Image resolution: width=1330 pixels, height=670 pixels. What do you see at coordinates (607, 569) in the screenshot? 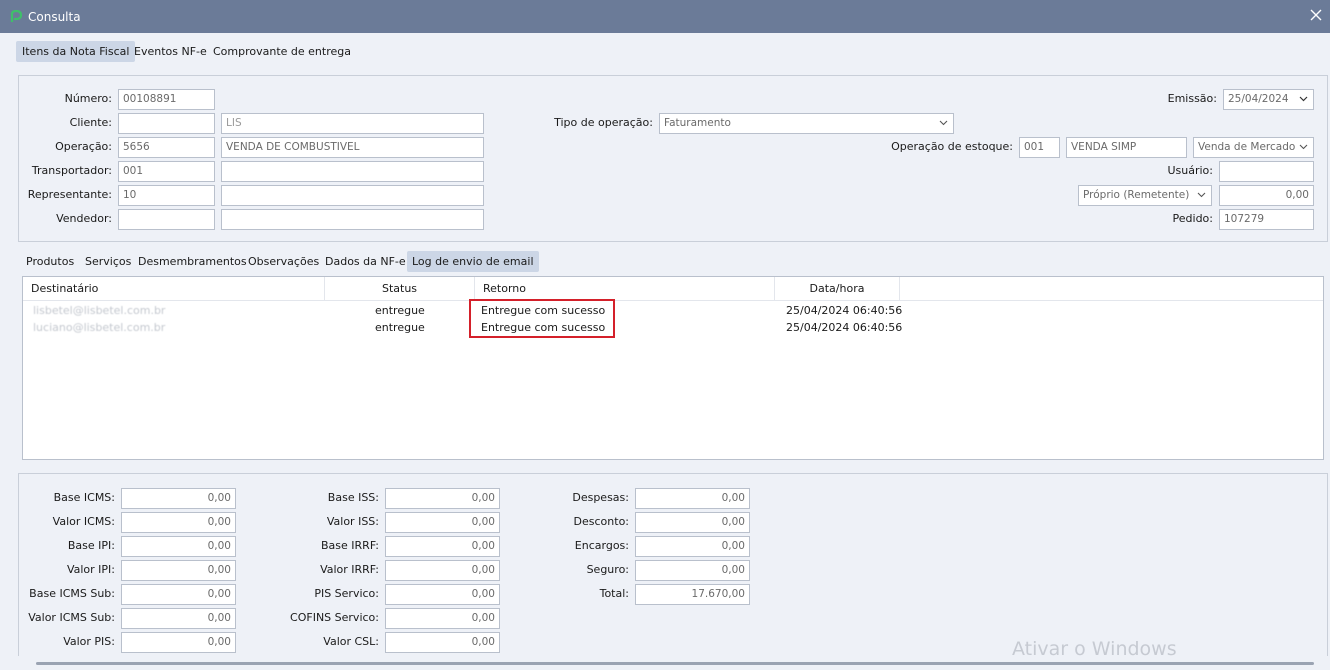
I see `seguro-label: Seguro:` at bounding box center [607, 569].